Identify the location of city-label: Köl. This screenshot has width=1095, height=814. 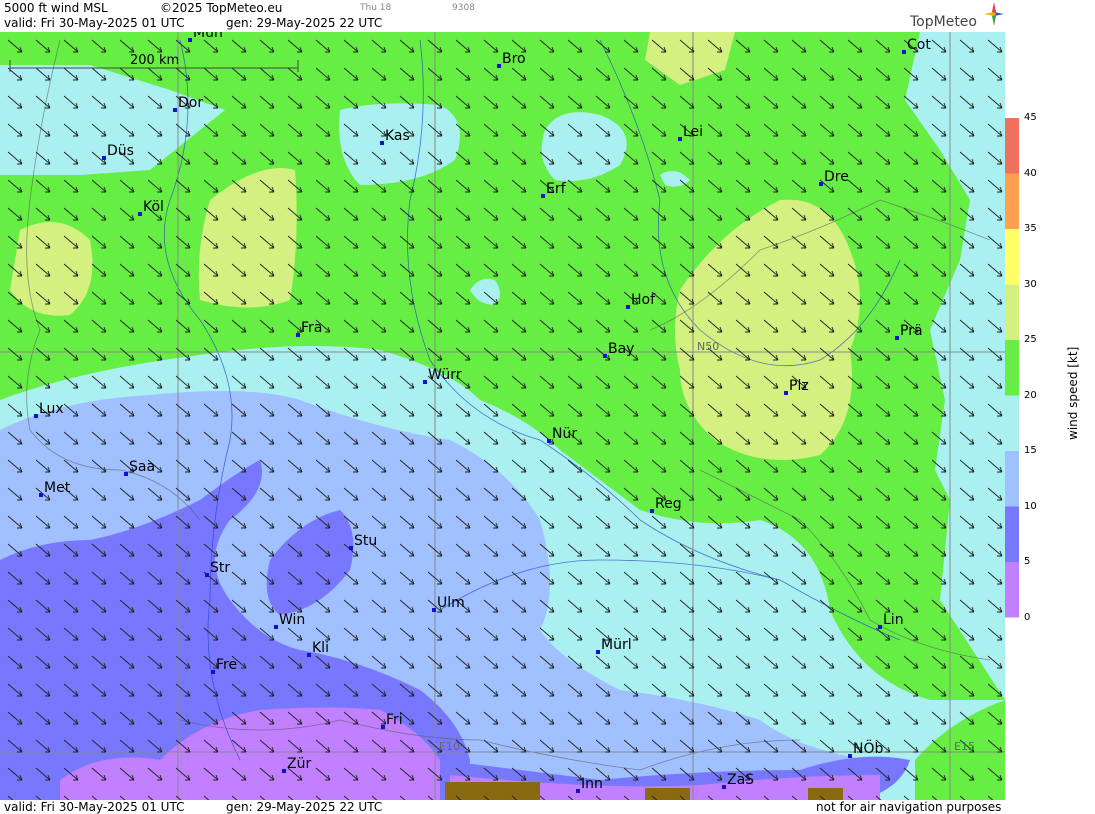
(153, 207).